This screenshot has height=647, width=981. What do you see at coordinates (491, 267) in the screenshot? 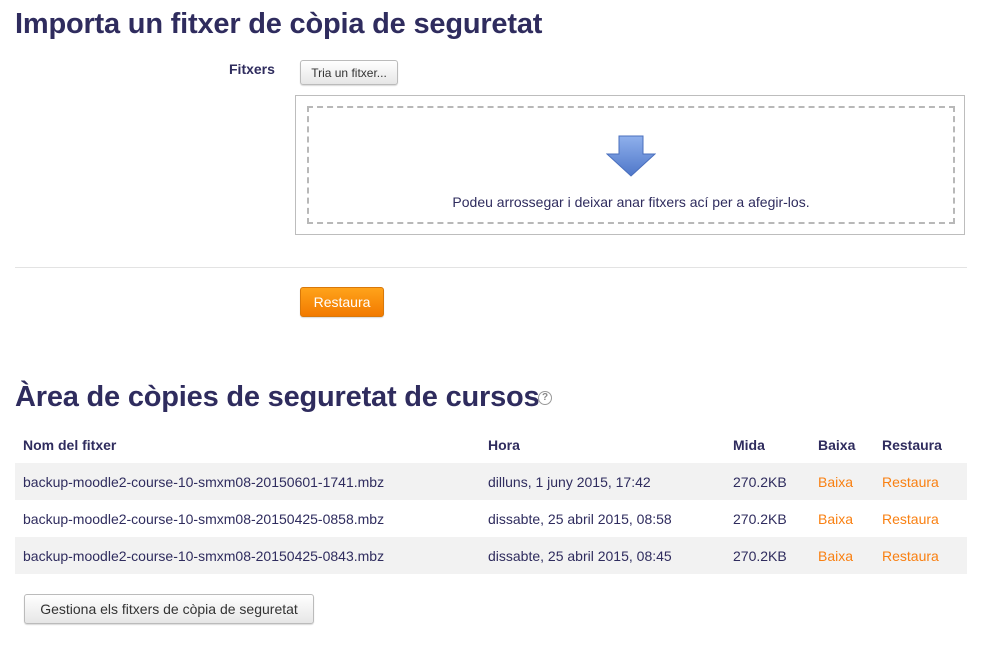
I see `divider` at bounding box center [491, 267].